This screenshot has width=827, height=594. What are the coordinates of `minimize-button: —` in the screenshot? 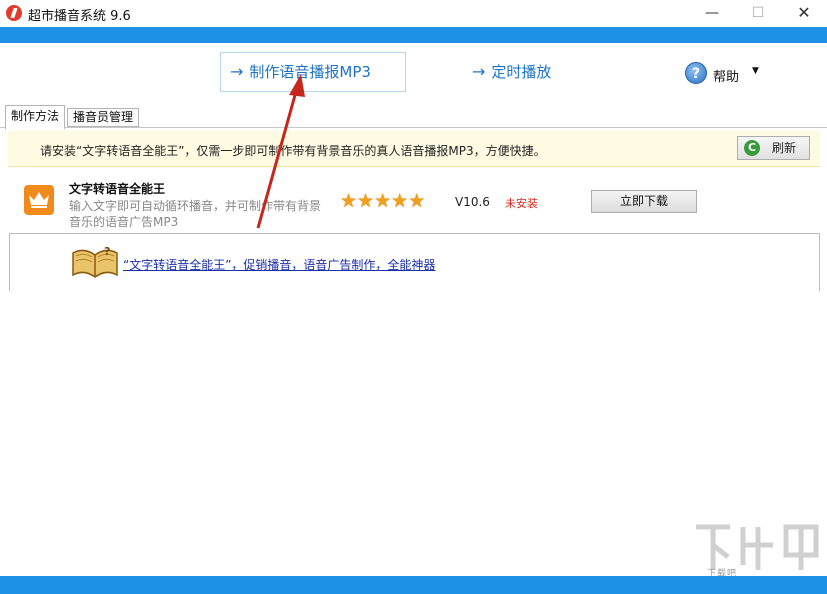 It's located at (712, 13).